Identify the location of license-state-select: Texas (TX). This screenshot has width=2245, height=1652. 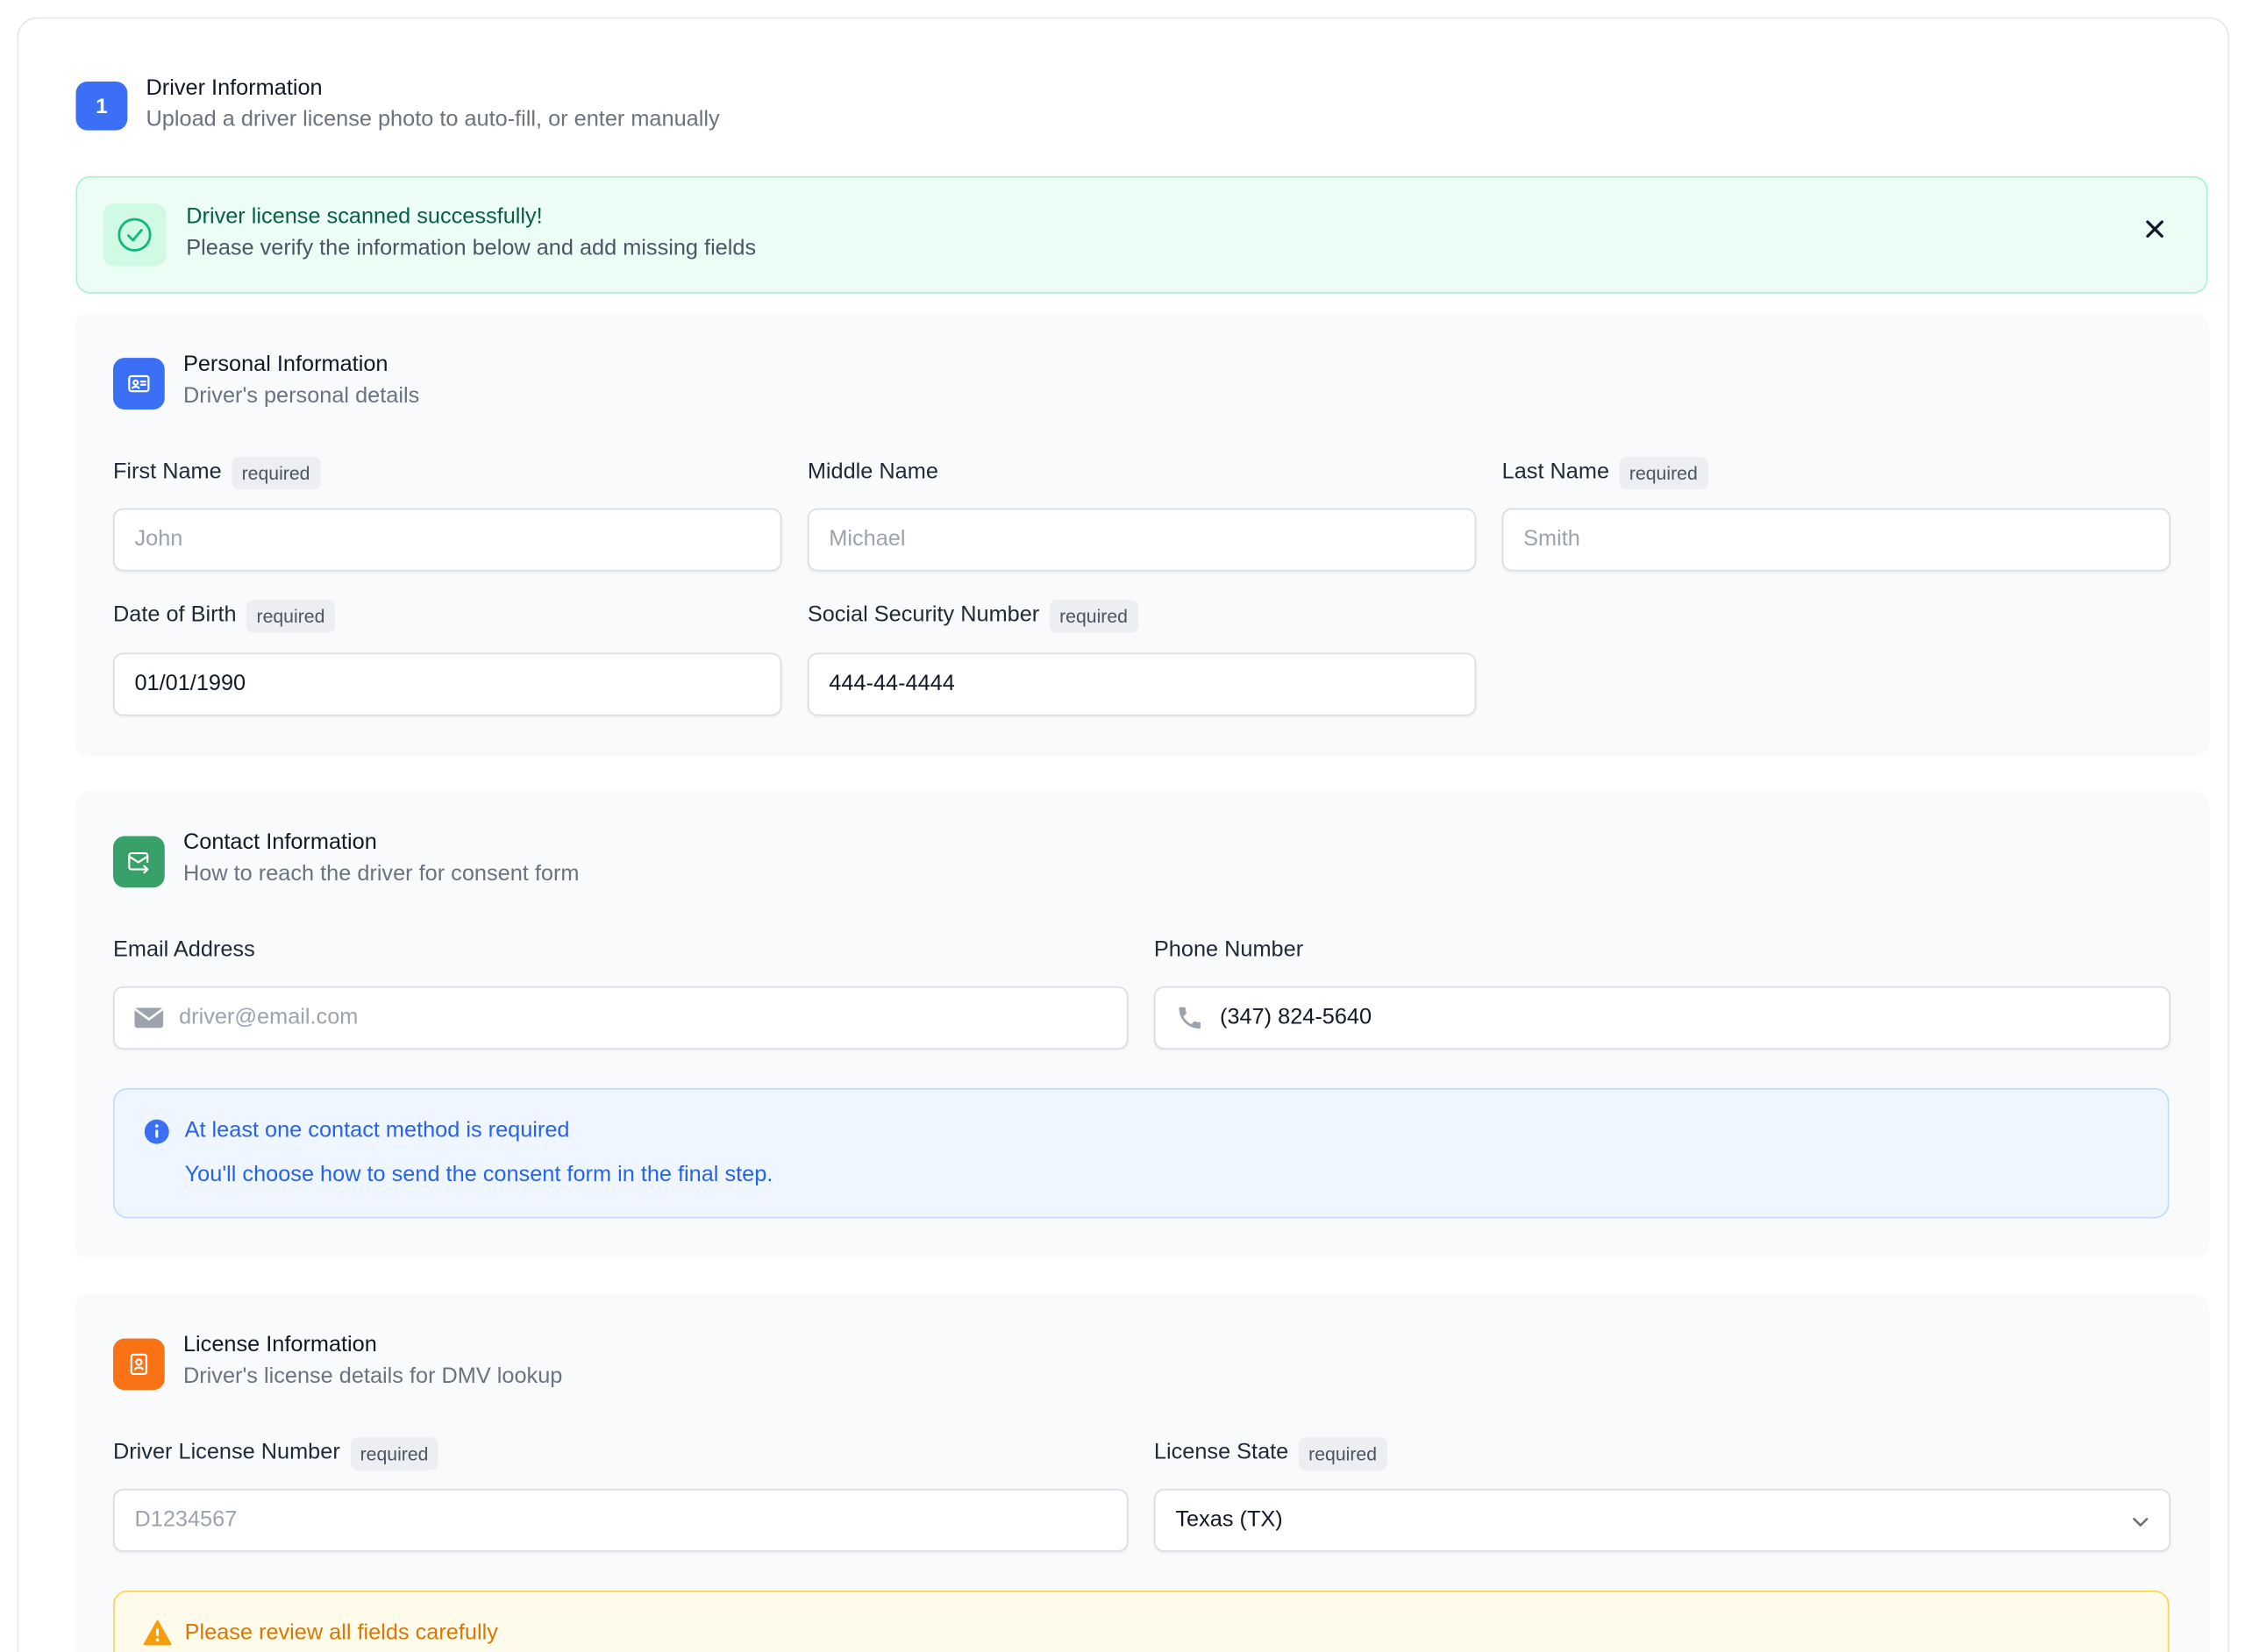
(1662, 1520).